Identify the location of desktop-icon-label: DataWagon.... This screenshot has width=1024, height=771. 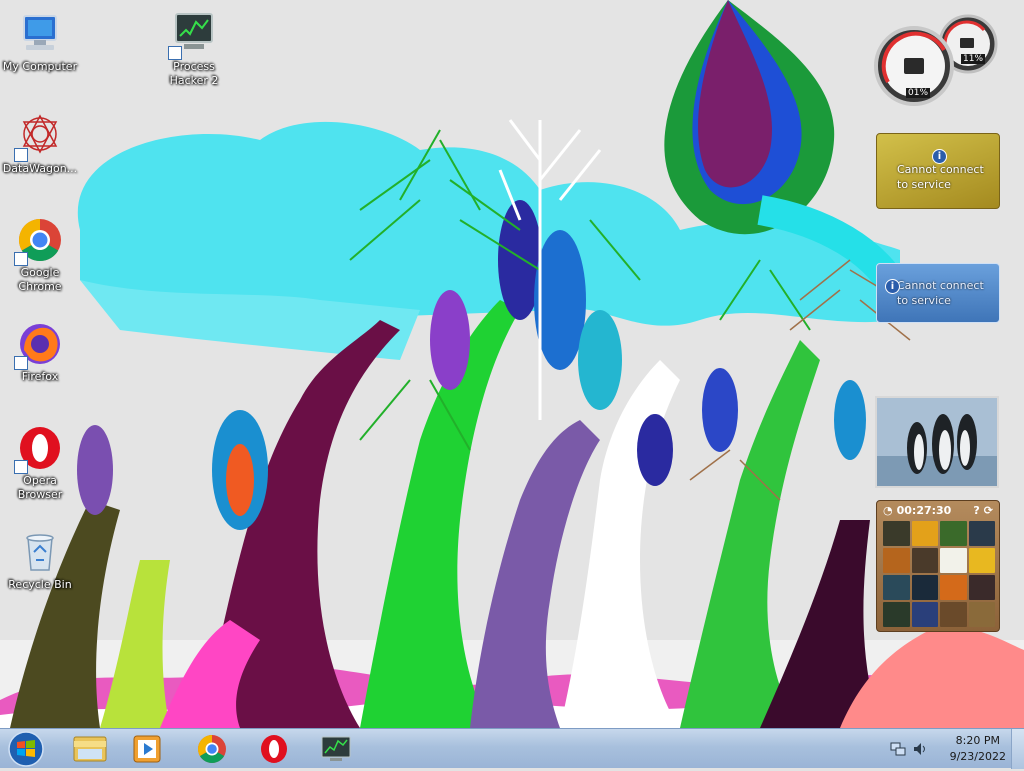
(40, 168).